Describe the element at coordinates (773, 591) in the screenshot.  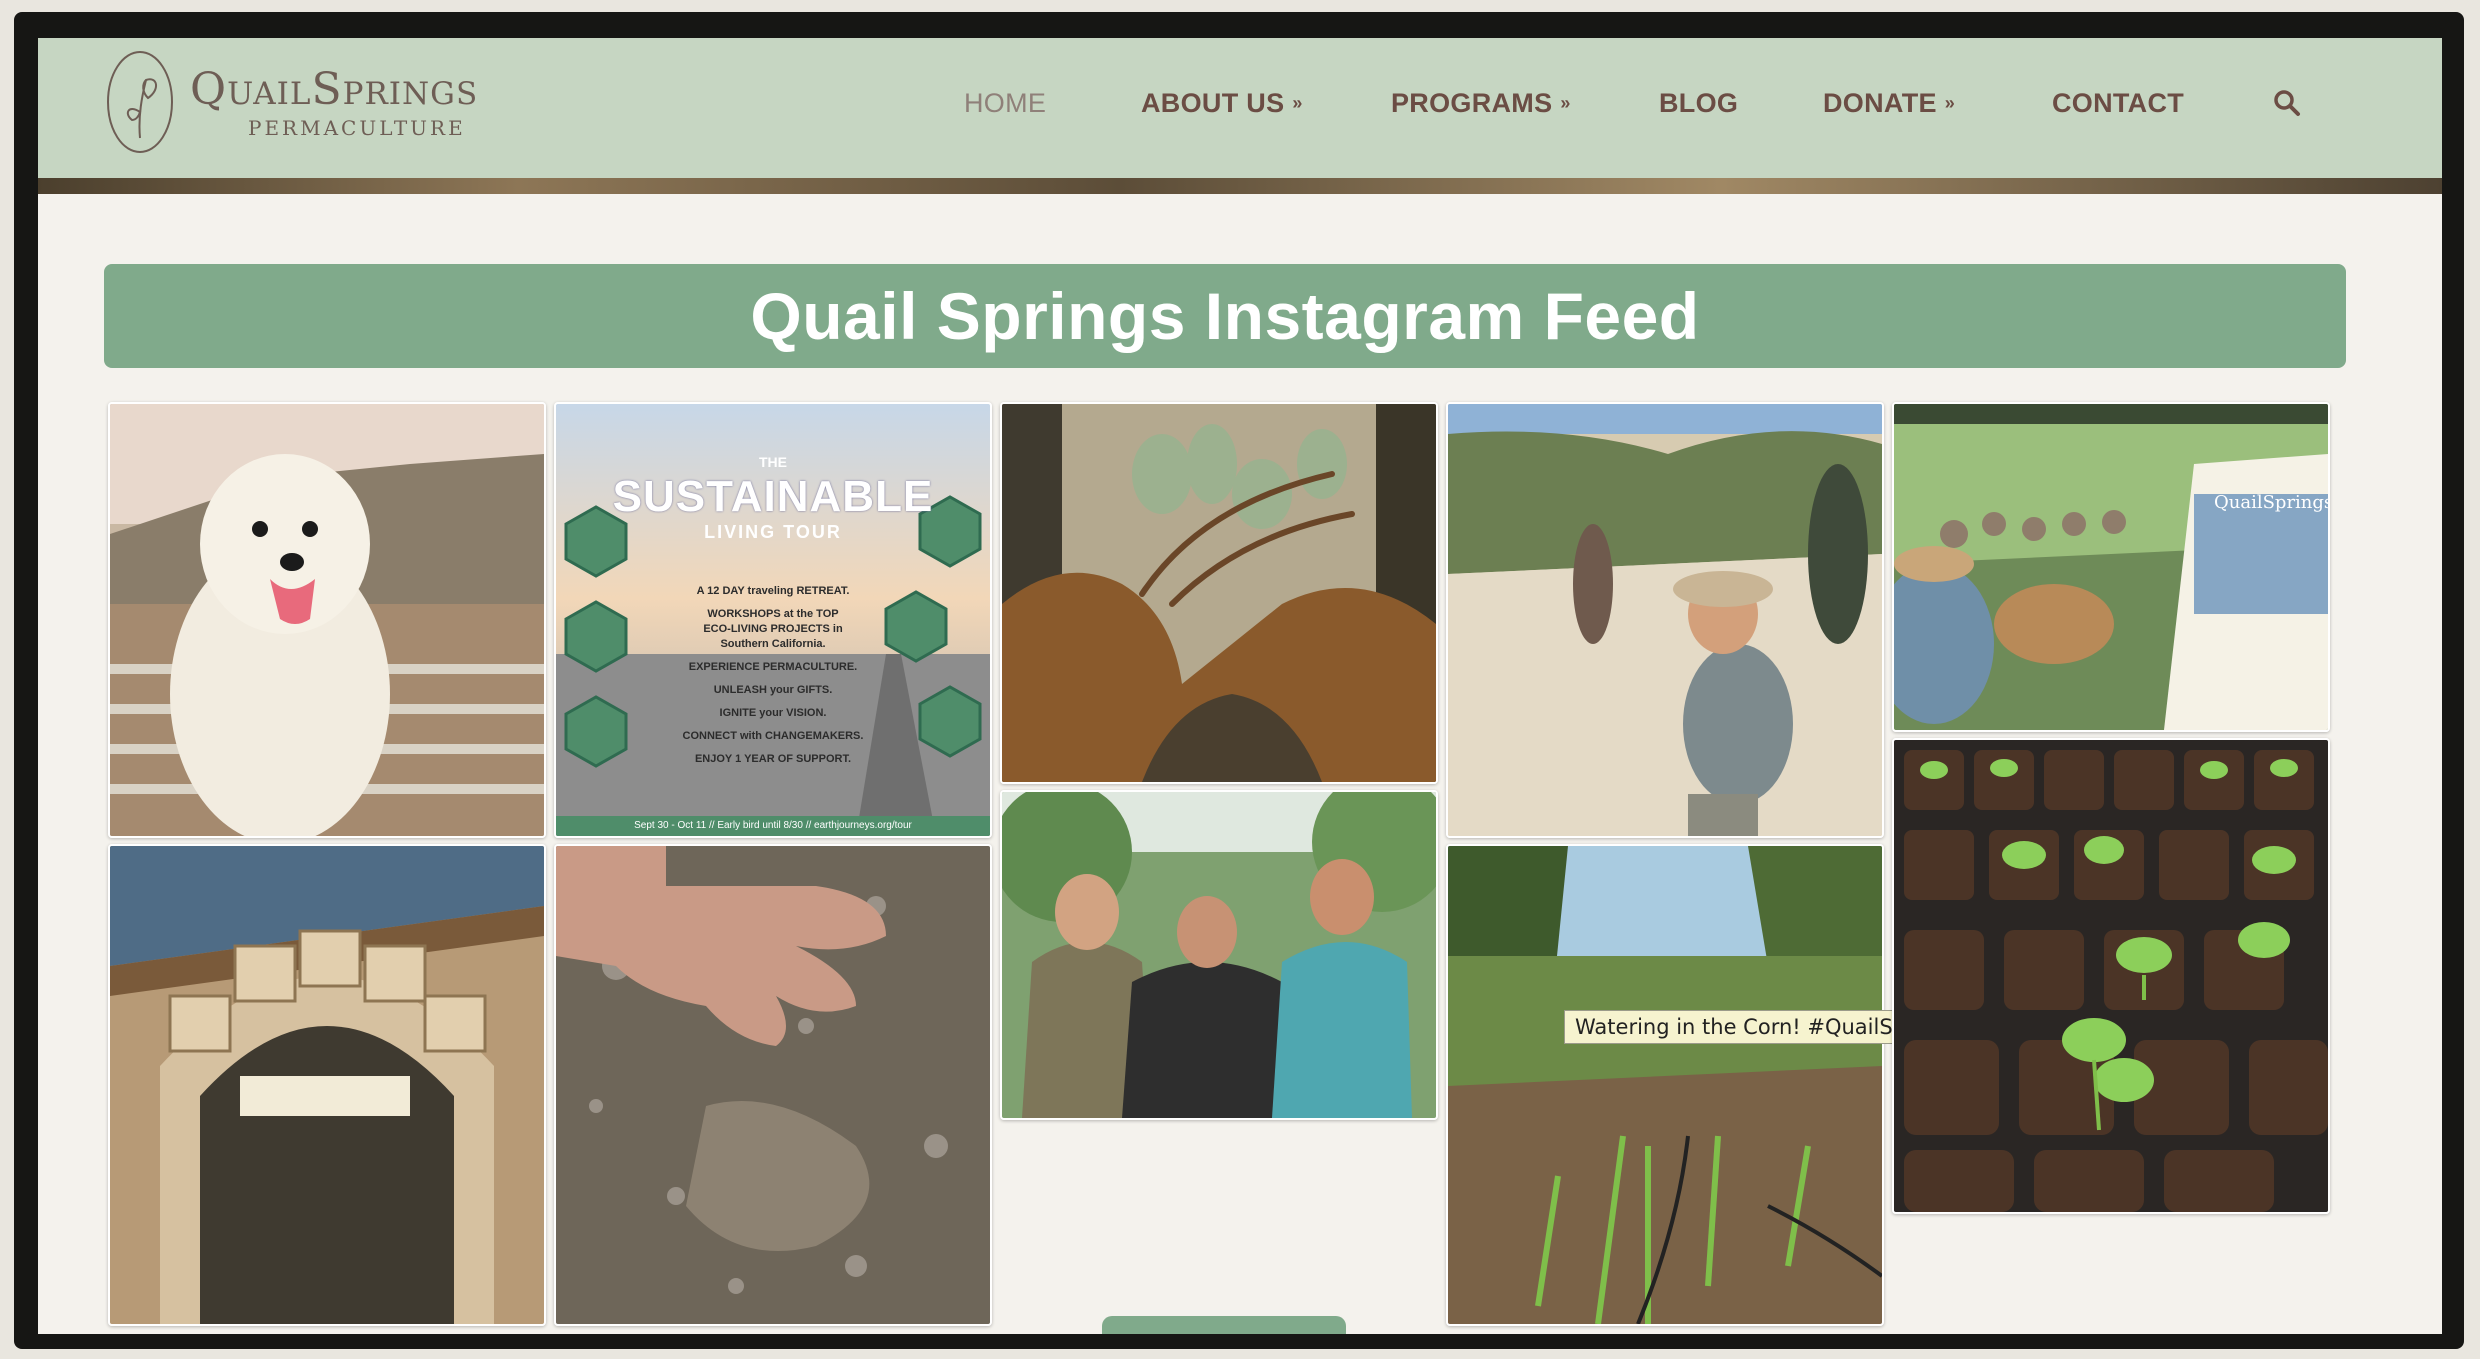
I see `poster-line: A 12 DAY traveling RETREAT.` at that location.